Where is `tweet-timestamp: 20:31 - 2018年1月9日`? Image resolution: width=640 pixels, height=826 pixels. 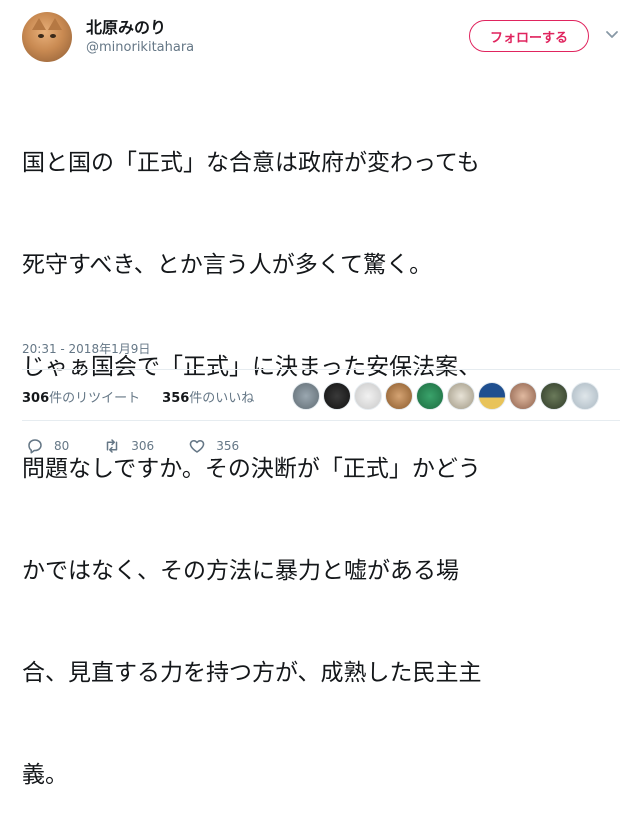 tweet-timestamp: 20:31 - 2018年1月9日 is located at coordinates (86, 348).